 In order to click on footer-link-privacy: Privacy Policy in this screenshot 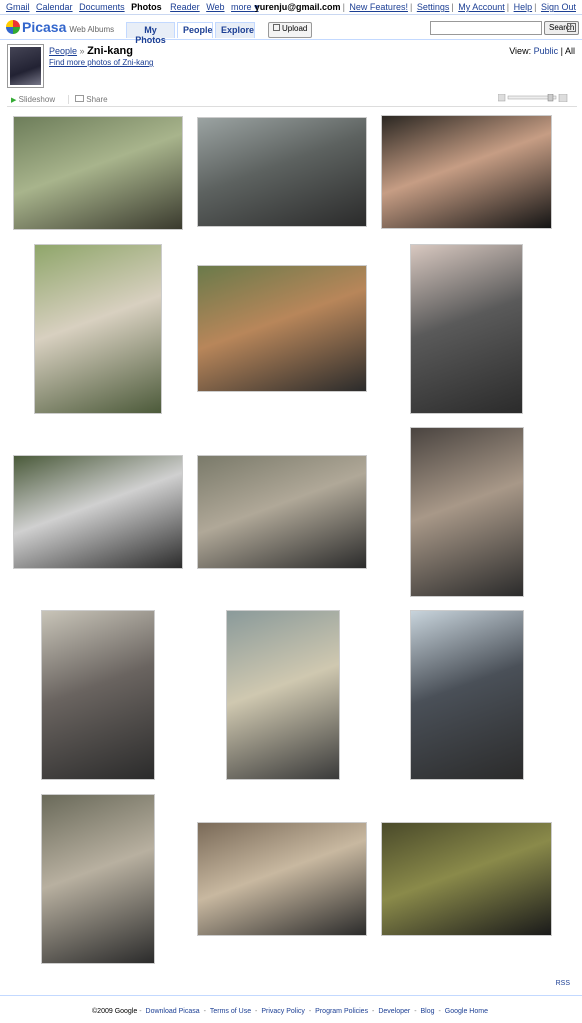, I will do `click(283, 1011)`.